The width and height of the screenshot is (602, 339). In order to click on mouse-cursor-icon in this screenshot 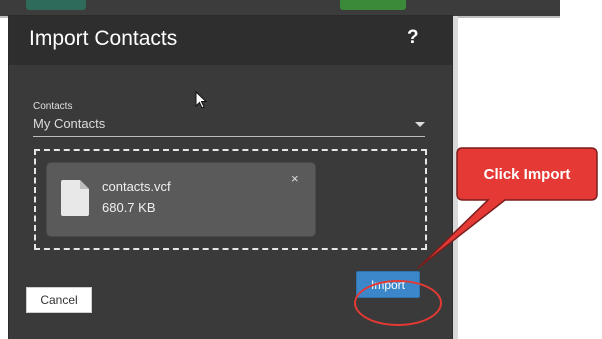, I will do `click(201, 100)`.